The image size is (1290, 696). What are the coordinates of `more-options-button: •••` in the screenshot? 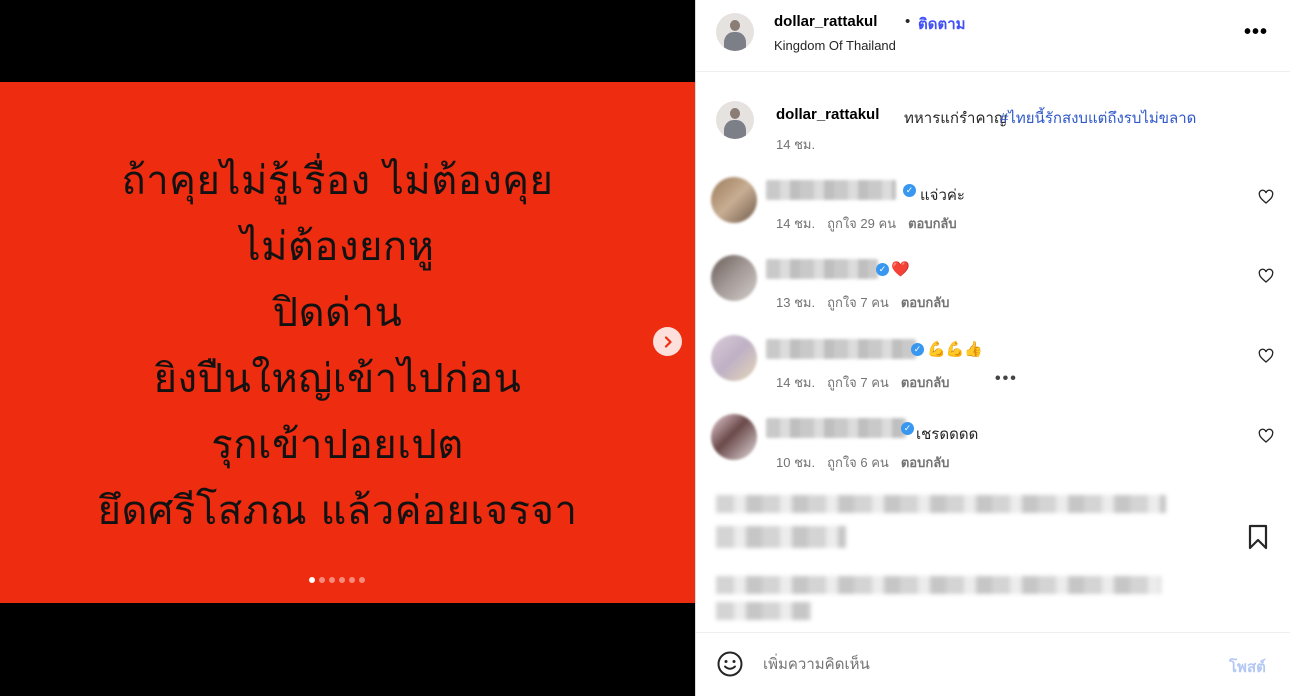 It's located at (1256, 32).